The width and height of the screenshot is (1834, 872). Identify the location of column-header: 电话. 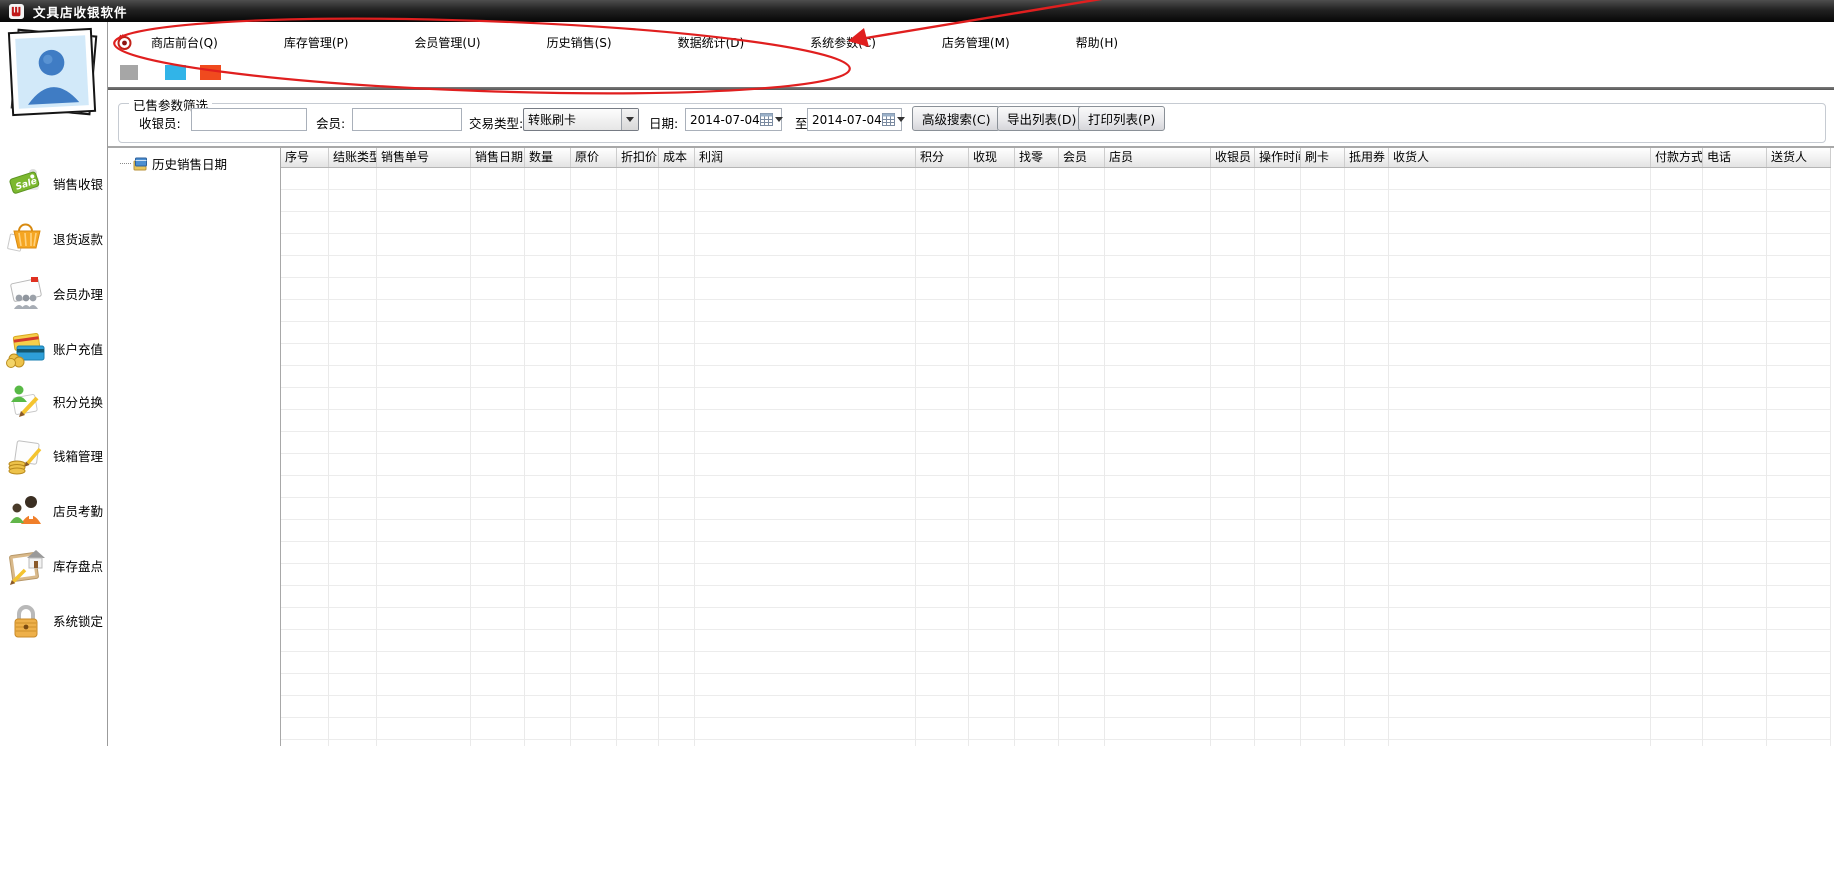
(1735, 157).